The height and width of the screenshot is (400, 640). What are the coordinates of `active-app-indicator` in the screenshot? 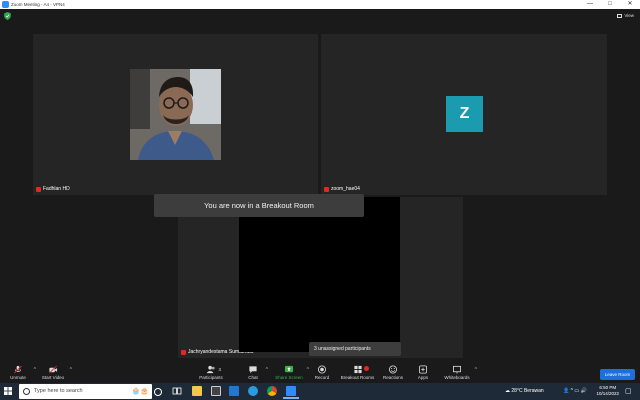 It's located at (291, 398).